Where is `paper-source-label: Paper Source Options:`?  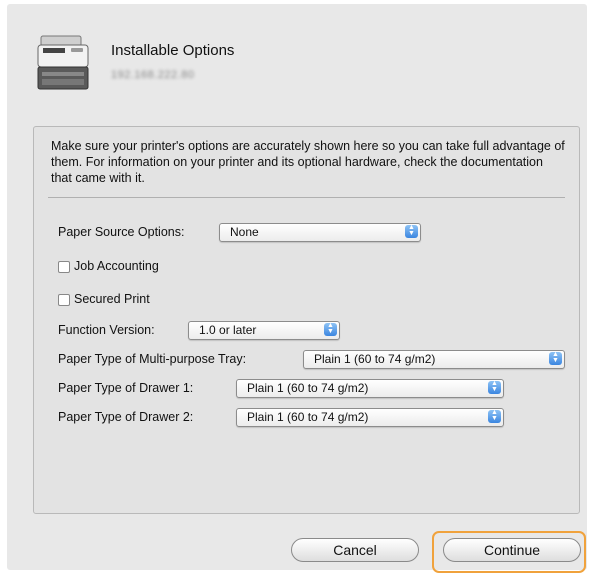 paper-source-label: Paper Source Options: is located at coordinates (121, 232).